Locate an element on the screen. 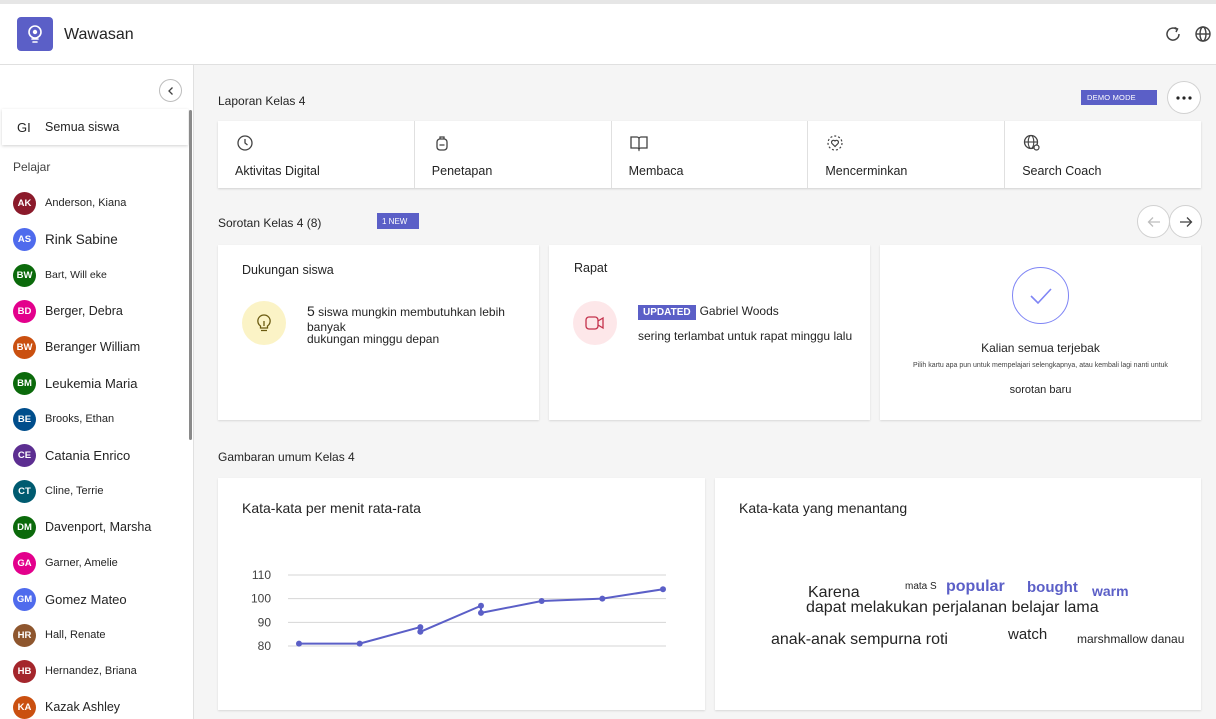 This screenshot has height=719, width=1216. student-list-item: HR Hall, Renate is located at coordinates (95, 635).